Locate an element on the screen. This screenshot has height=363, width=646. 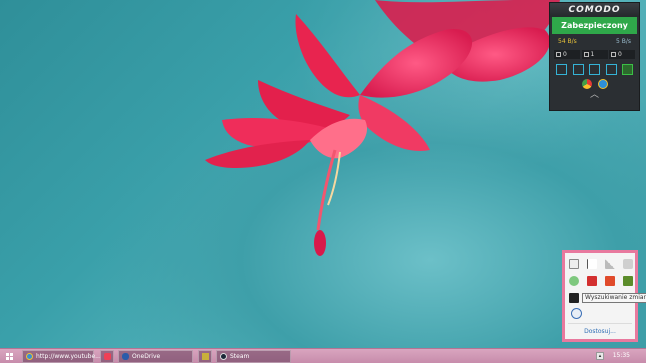
steam-icon is located at coordinates (223, 356).